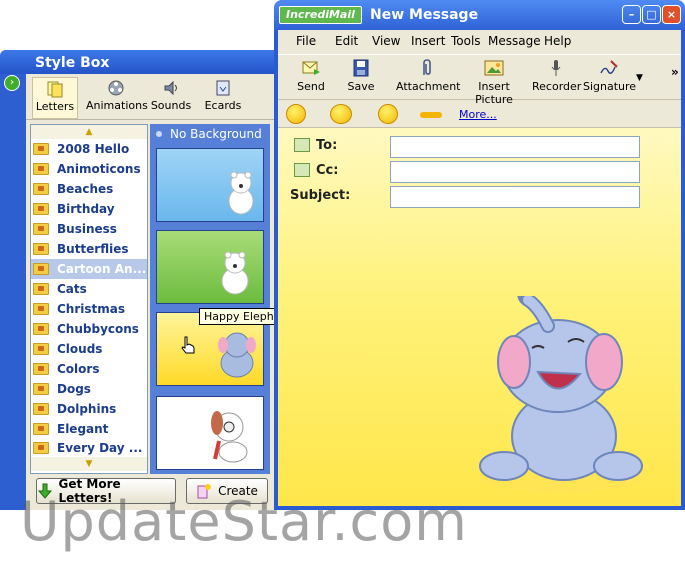 This screenshot has height=567, width=685. Describe the element at coordinates (515, 197) in the screenshot. I see `subject-field` at that location.